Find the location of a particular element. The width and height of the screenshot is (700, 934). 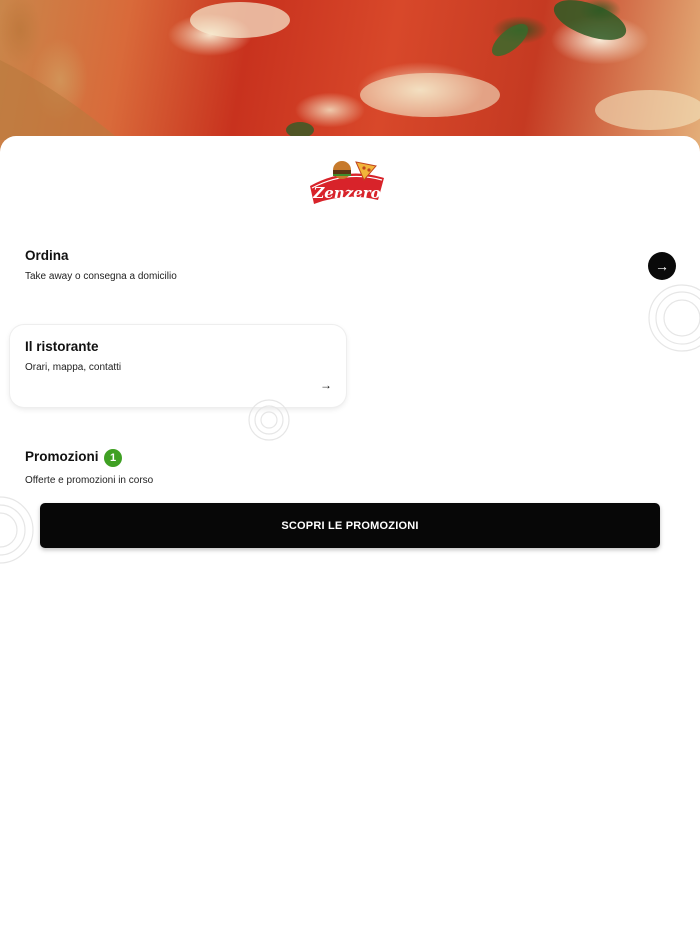

restaurant-subtitle: Orari, mappa, contatti is located at coordinates (73, 367).